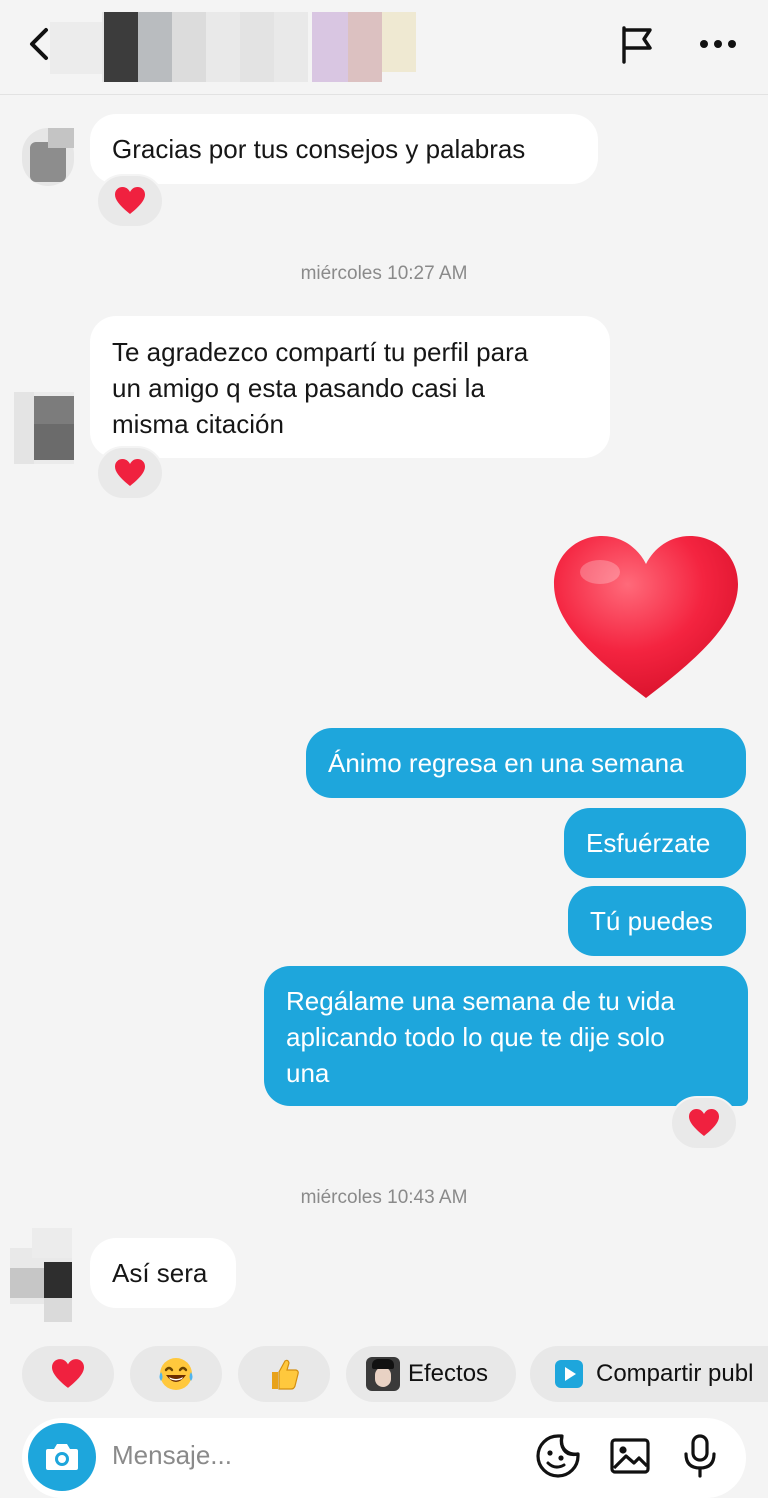 This screenshot has width=768, height=1498. I want to click on tears-of-joy-icon, so click(176, 1374).